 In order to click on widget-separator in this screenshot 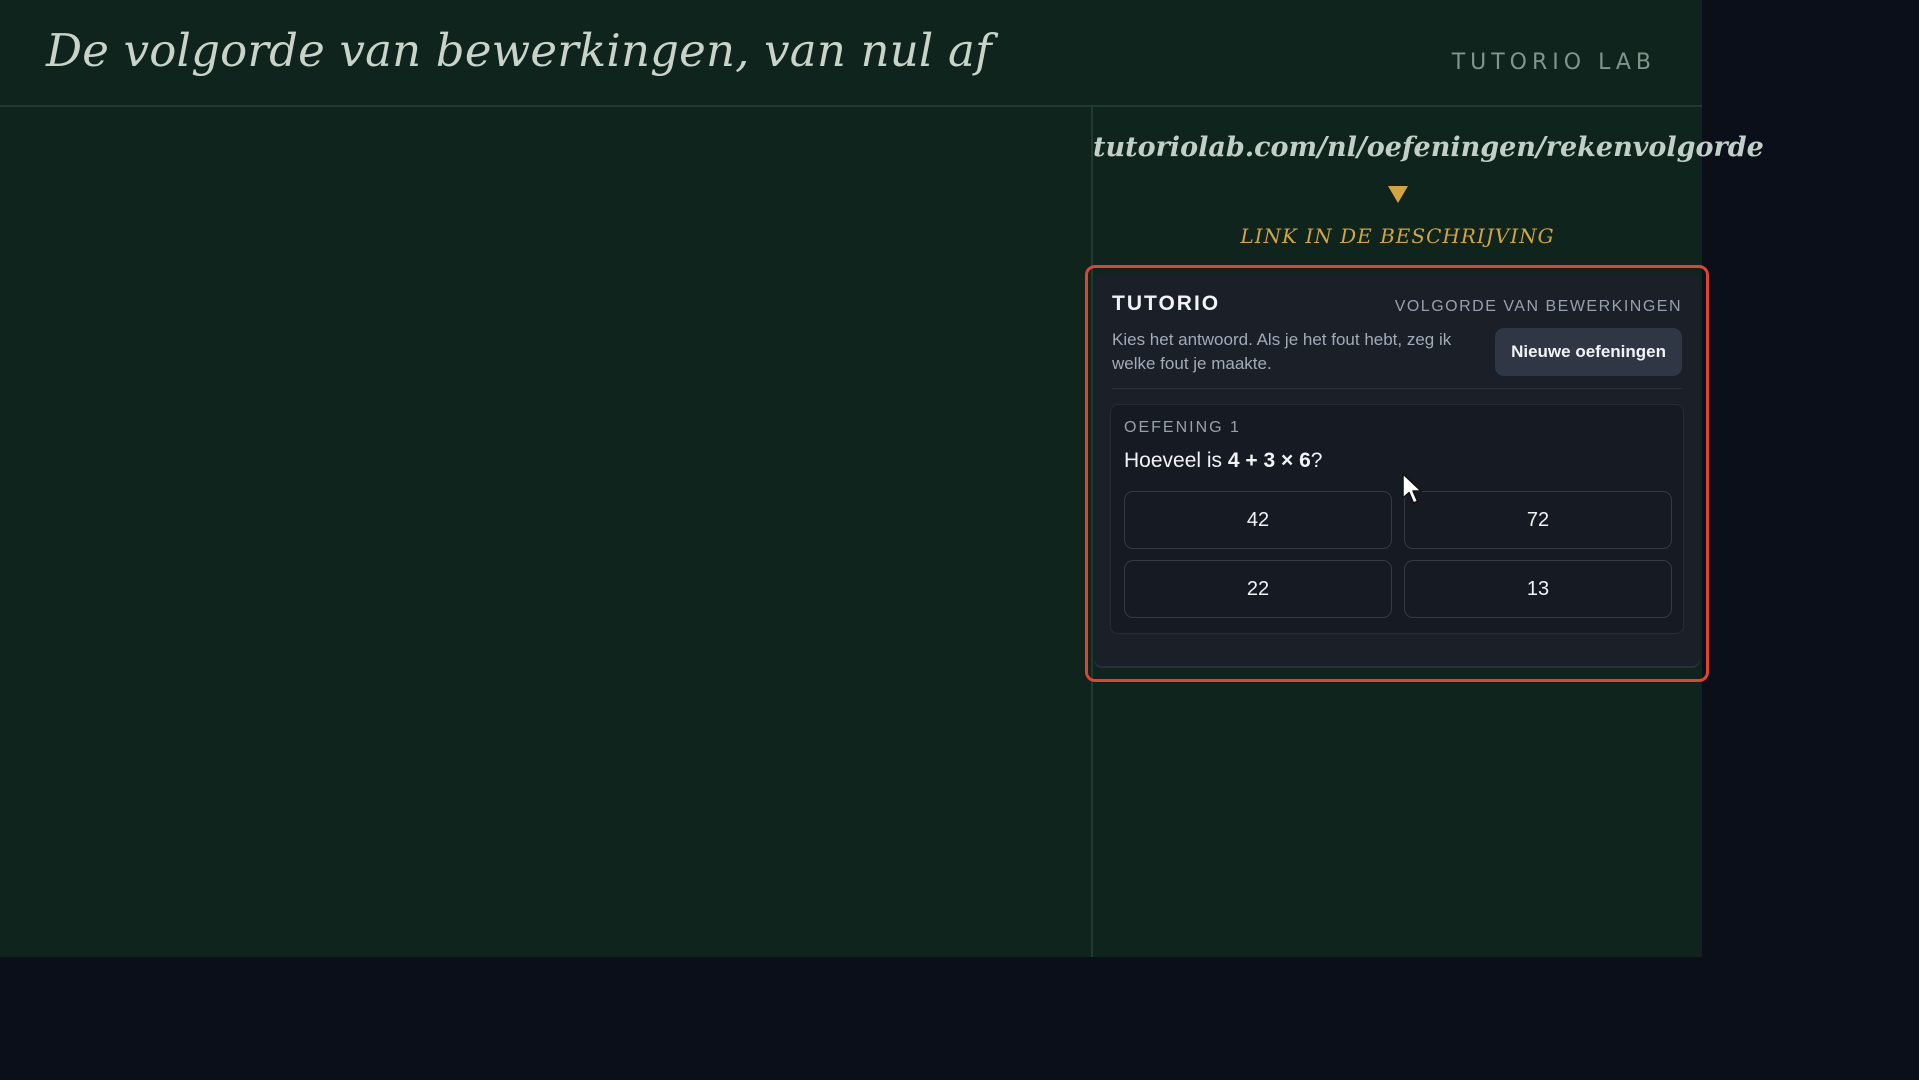, I will do `click(1397, 388)`.